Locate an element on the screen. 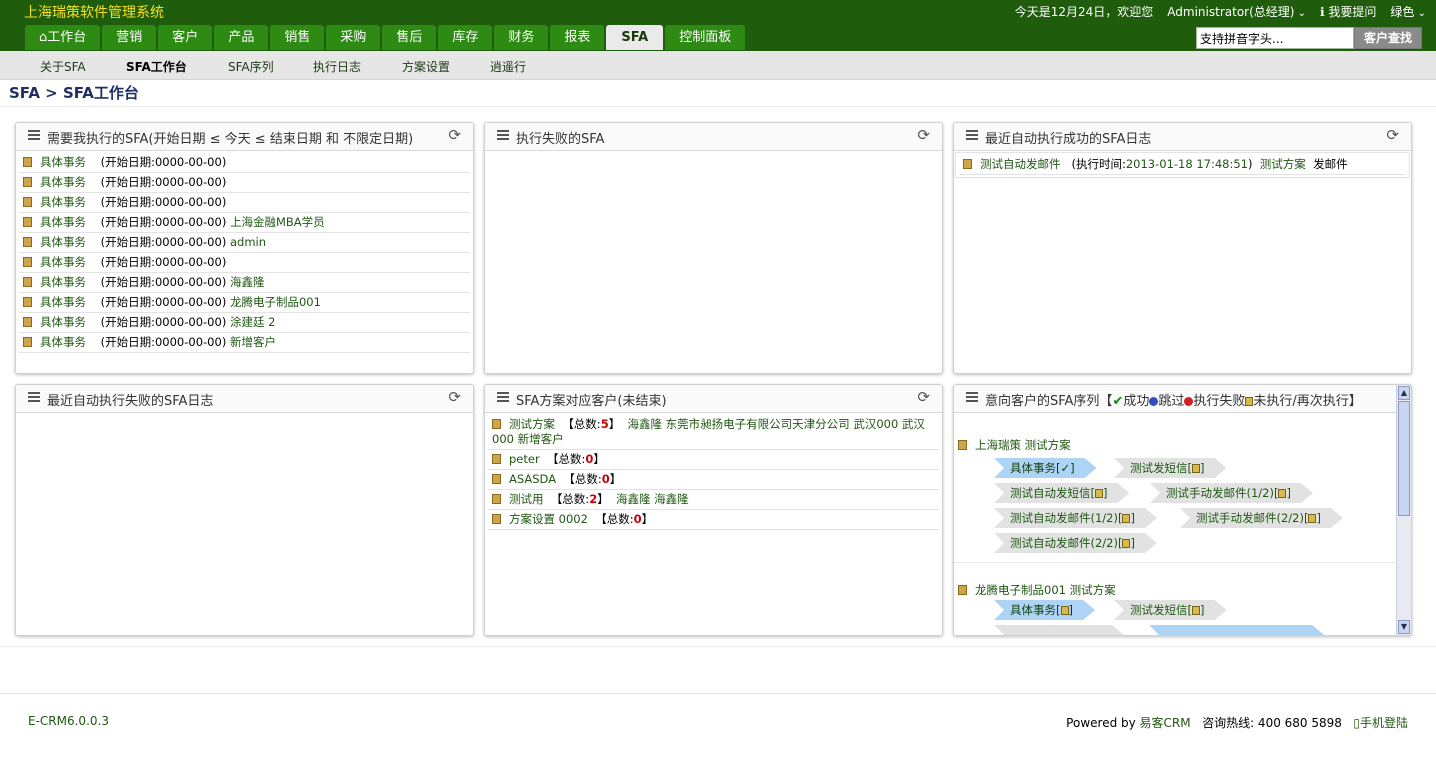  task-customer: 上海金融MBA学员 is located at coordinates (277, 222).